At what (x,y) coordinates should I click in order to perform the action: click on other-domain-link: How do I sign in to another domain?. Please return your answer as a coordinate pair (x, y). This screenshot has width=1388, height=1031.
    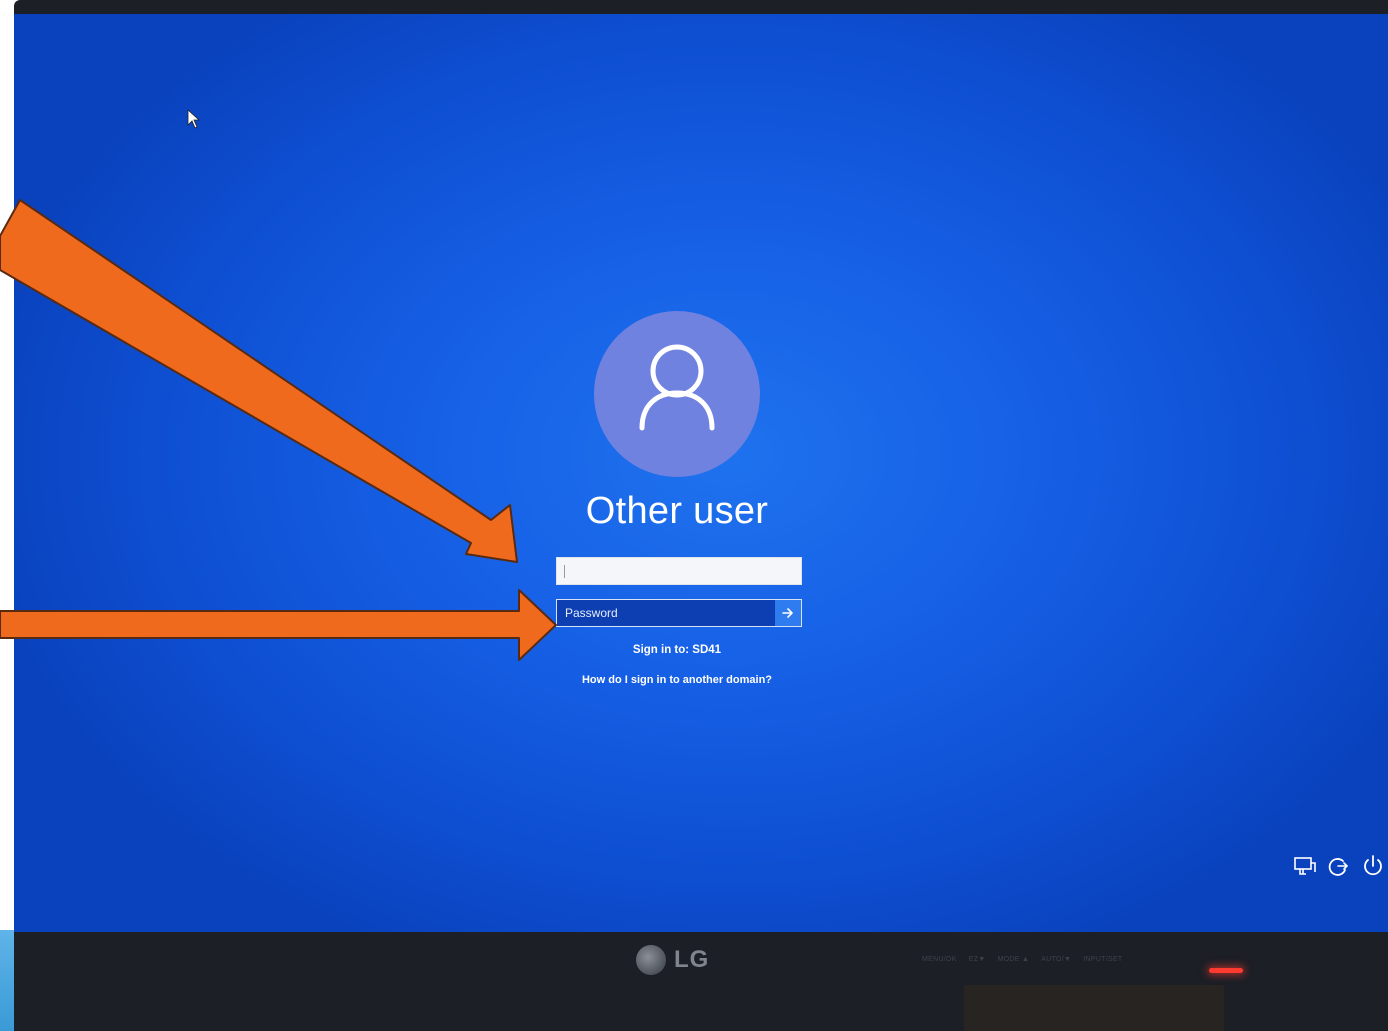
    Looking at the image, I should click on (677, 680).